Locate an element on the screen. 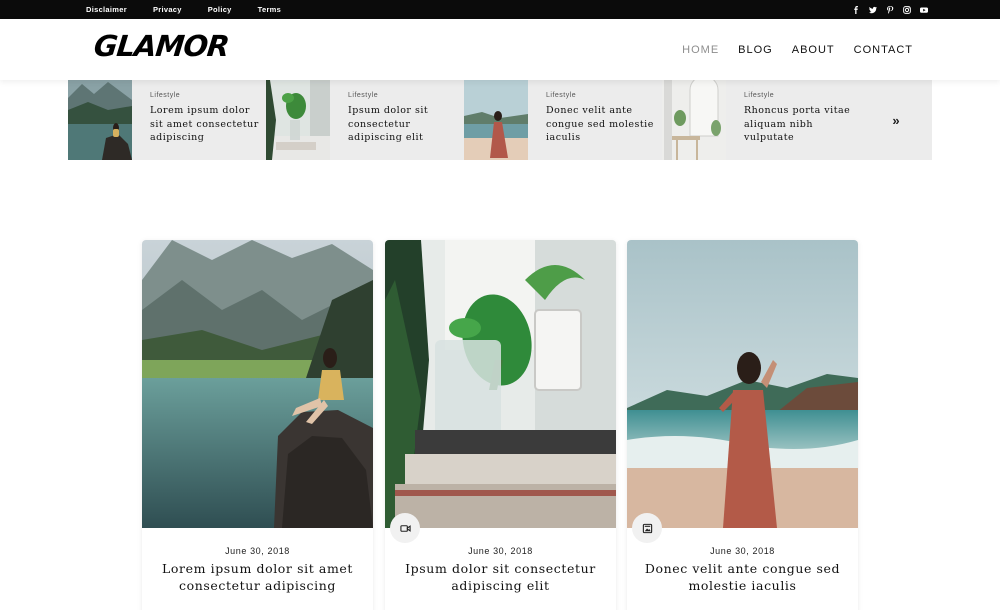  image-icon is located at coordinates (647, 528).